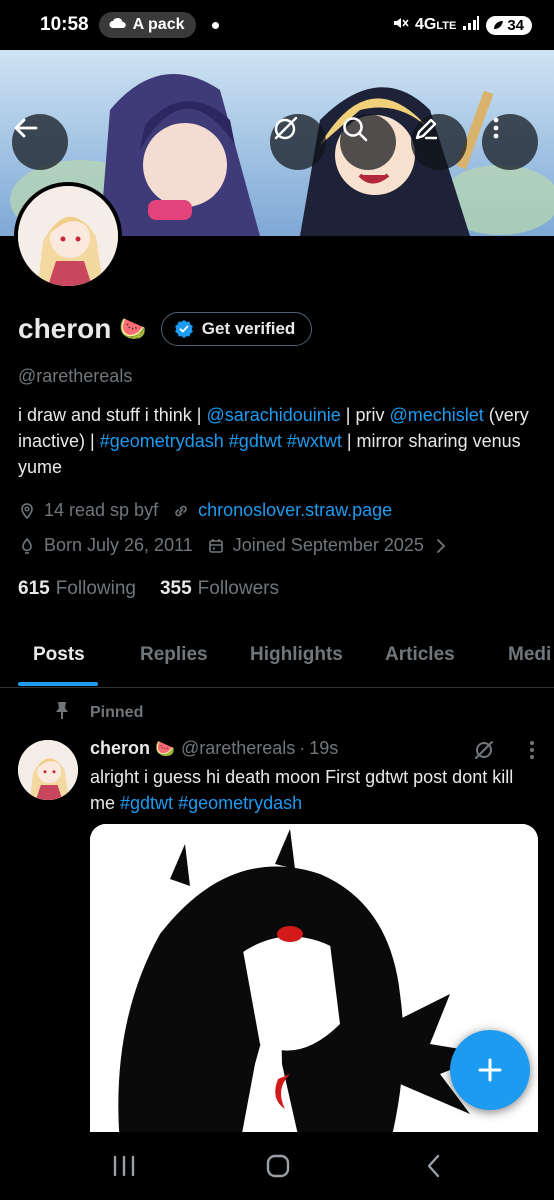  I want to click on back-button, so click(40, 142).